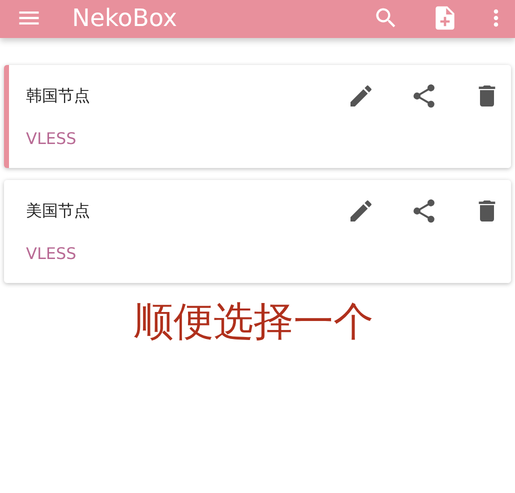 The height and width of the screenshot is (493, 515). What do you see at coordinates (254, 322) in the screenshot?
I see `annotation-text: 顺便选择一个` at bounding box center [254, 322].